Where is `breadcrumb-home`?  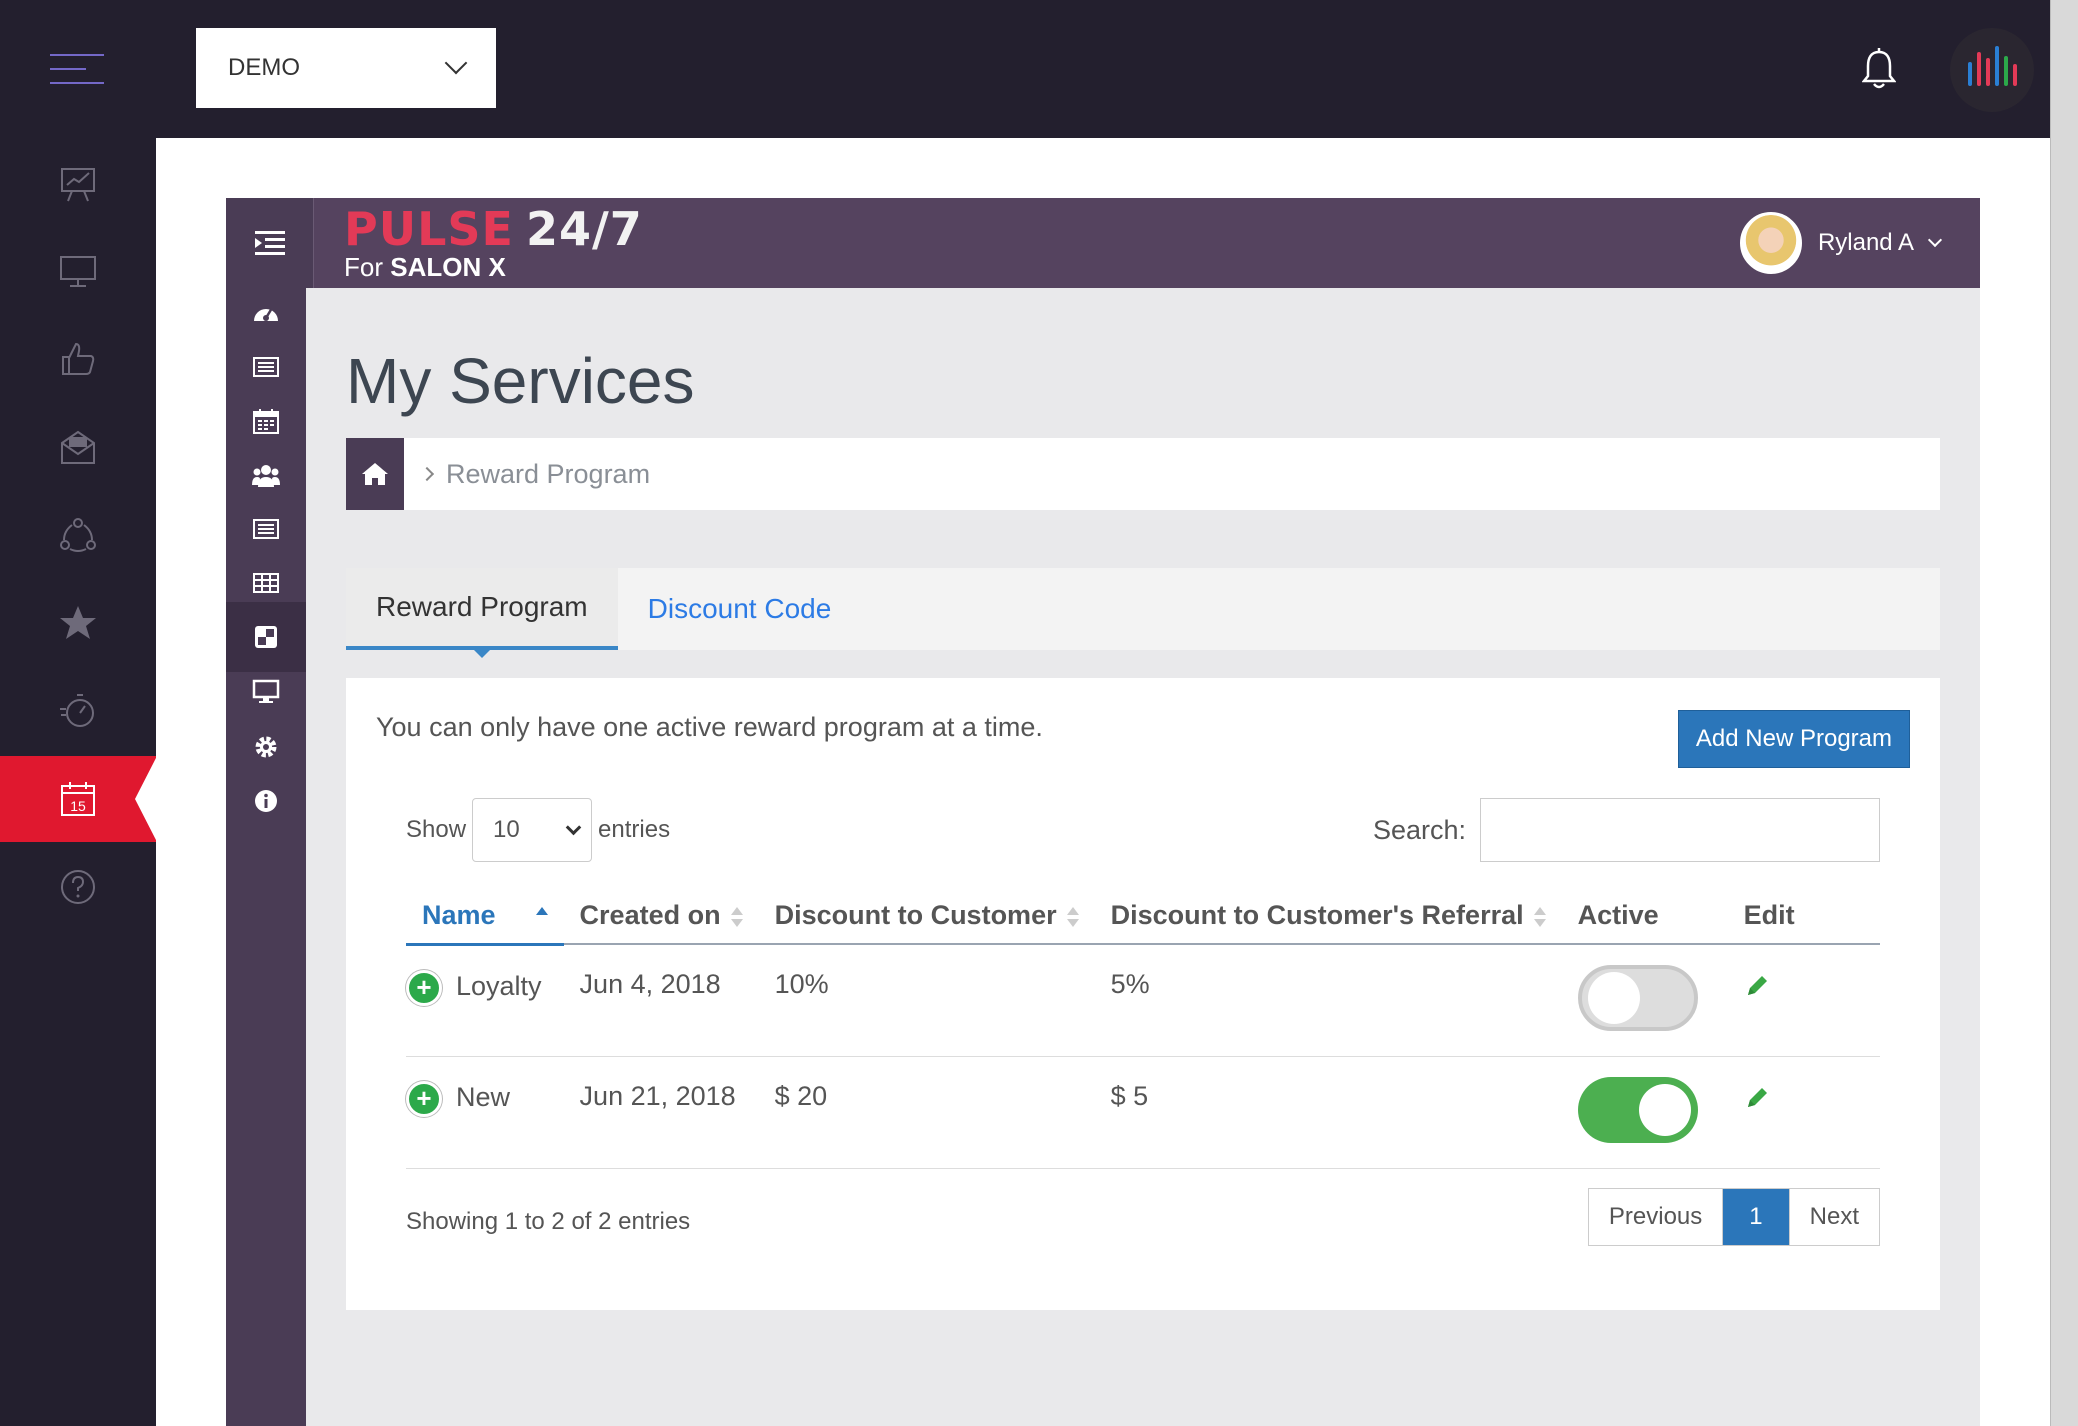 breadcrumb-home is located at coordinates (375, 474).